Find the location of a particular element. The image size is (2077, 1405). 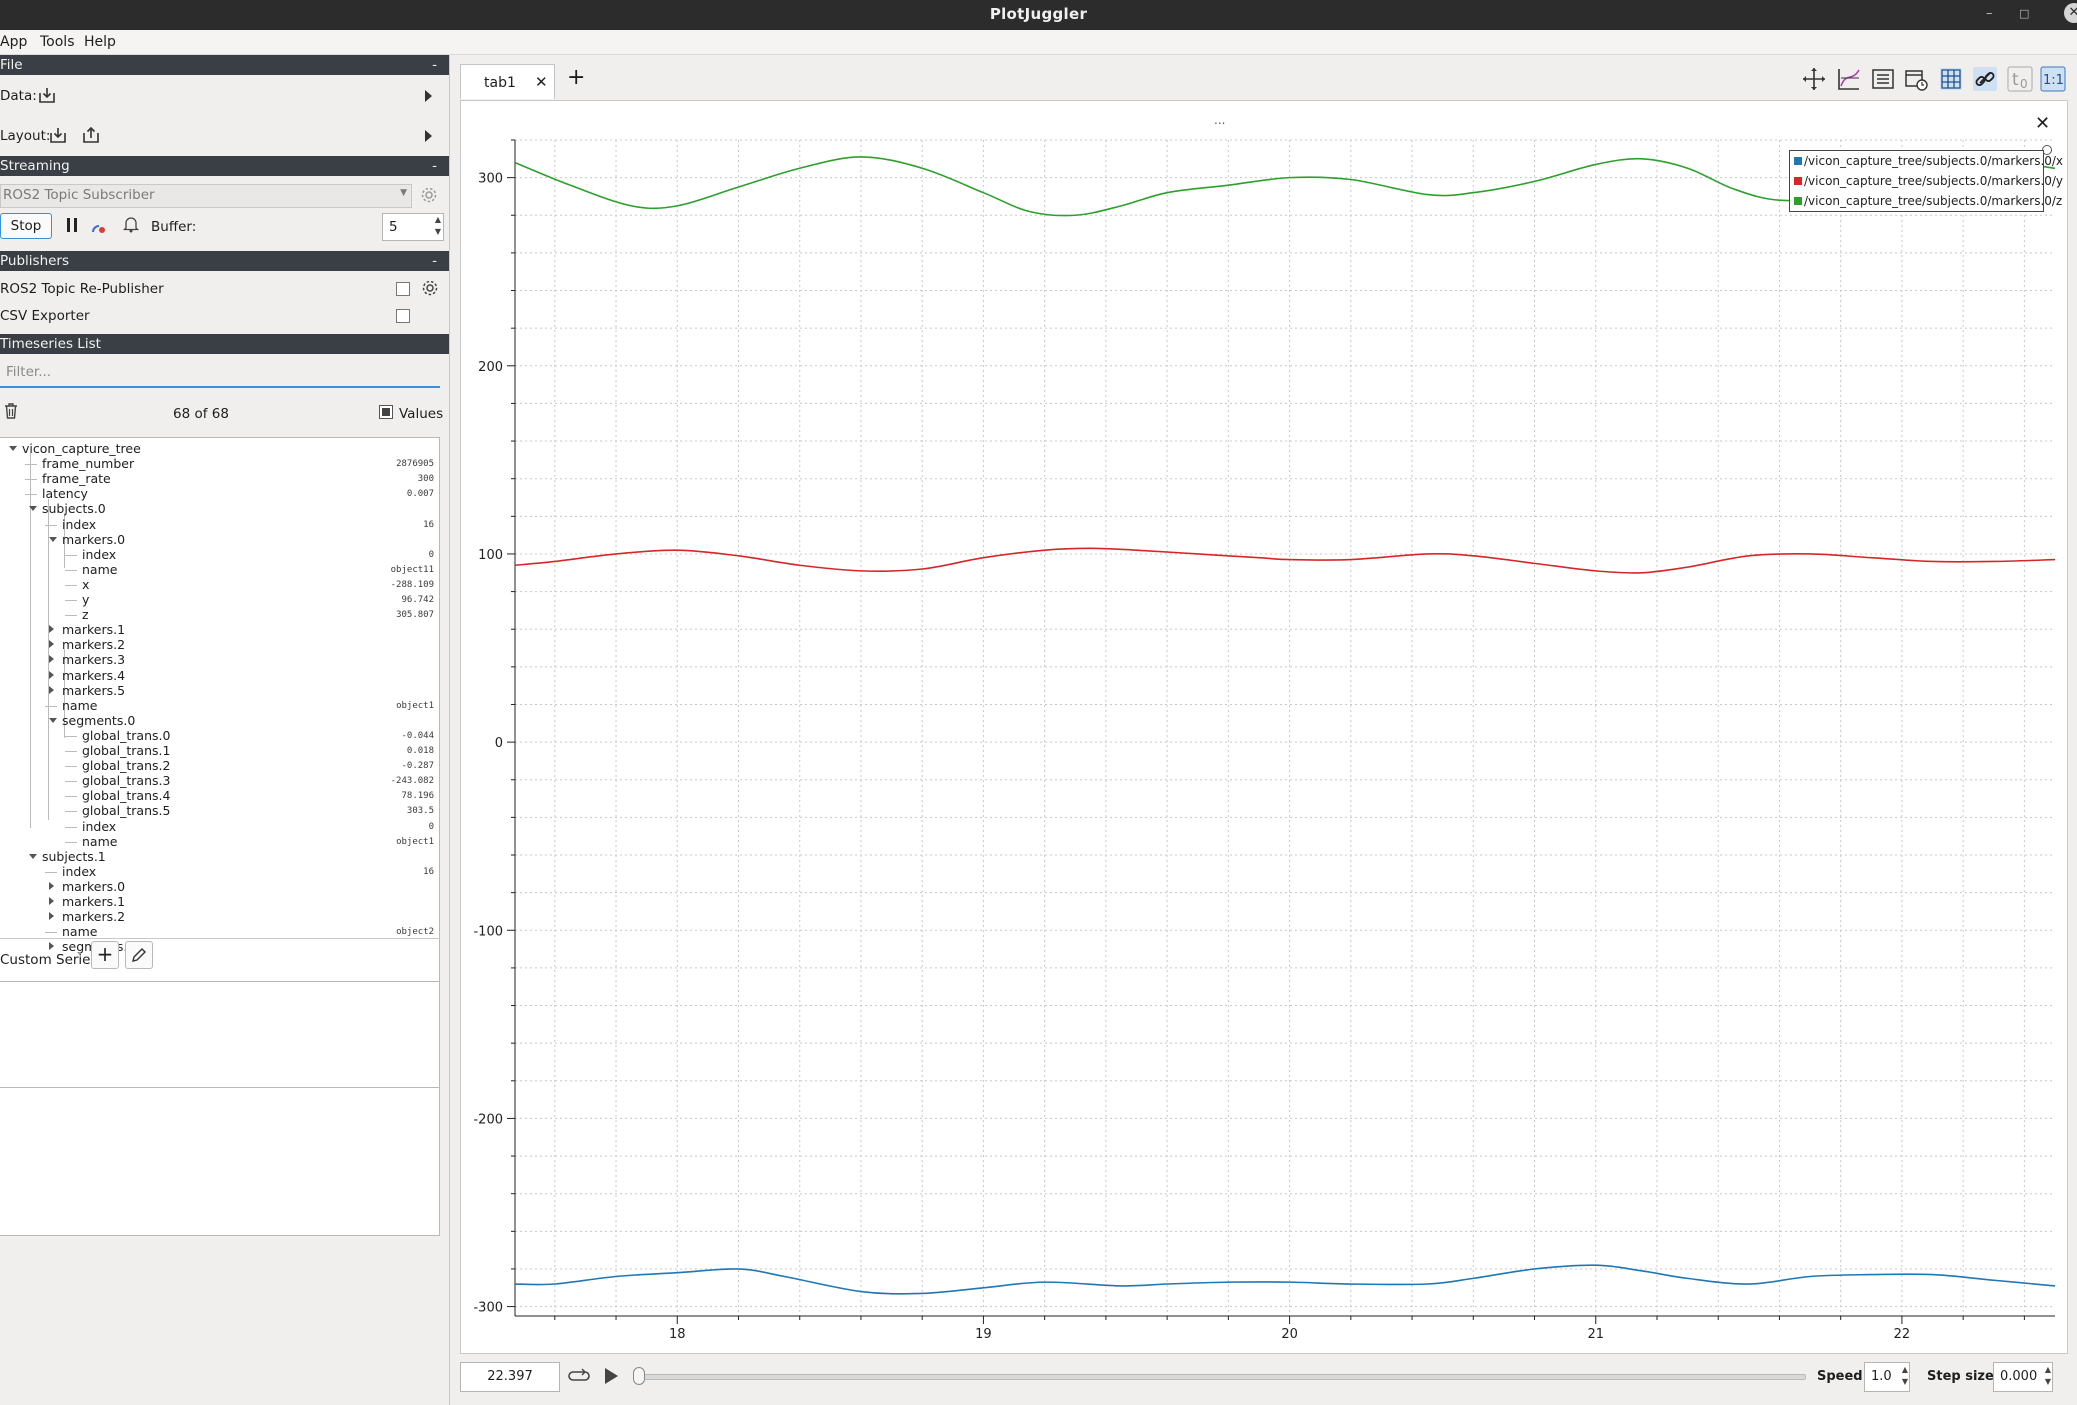

tree-item: markers.5 is located at coordinates (93, 690).